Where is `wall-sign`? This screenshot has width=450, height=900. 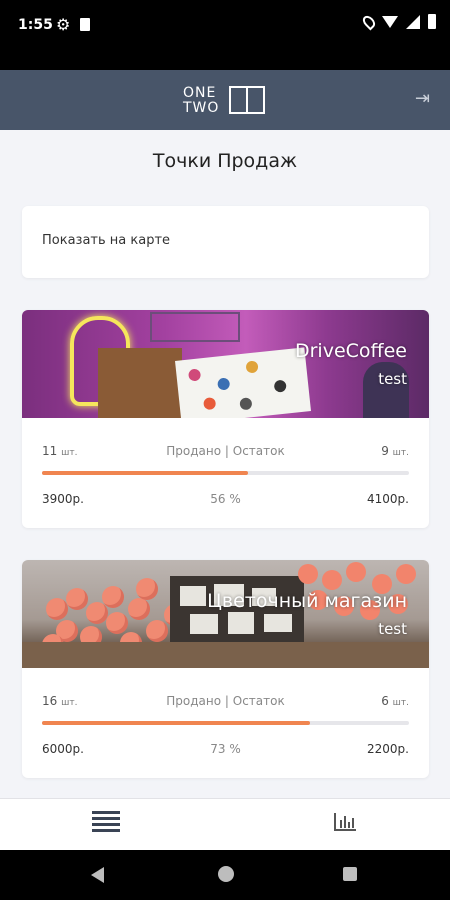 wall-sign is located at coordinates (195, 327).